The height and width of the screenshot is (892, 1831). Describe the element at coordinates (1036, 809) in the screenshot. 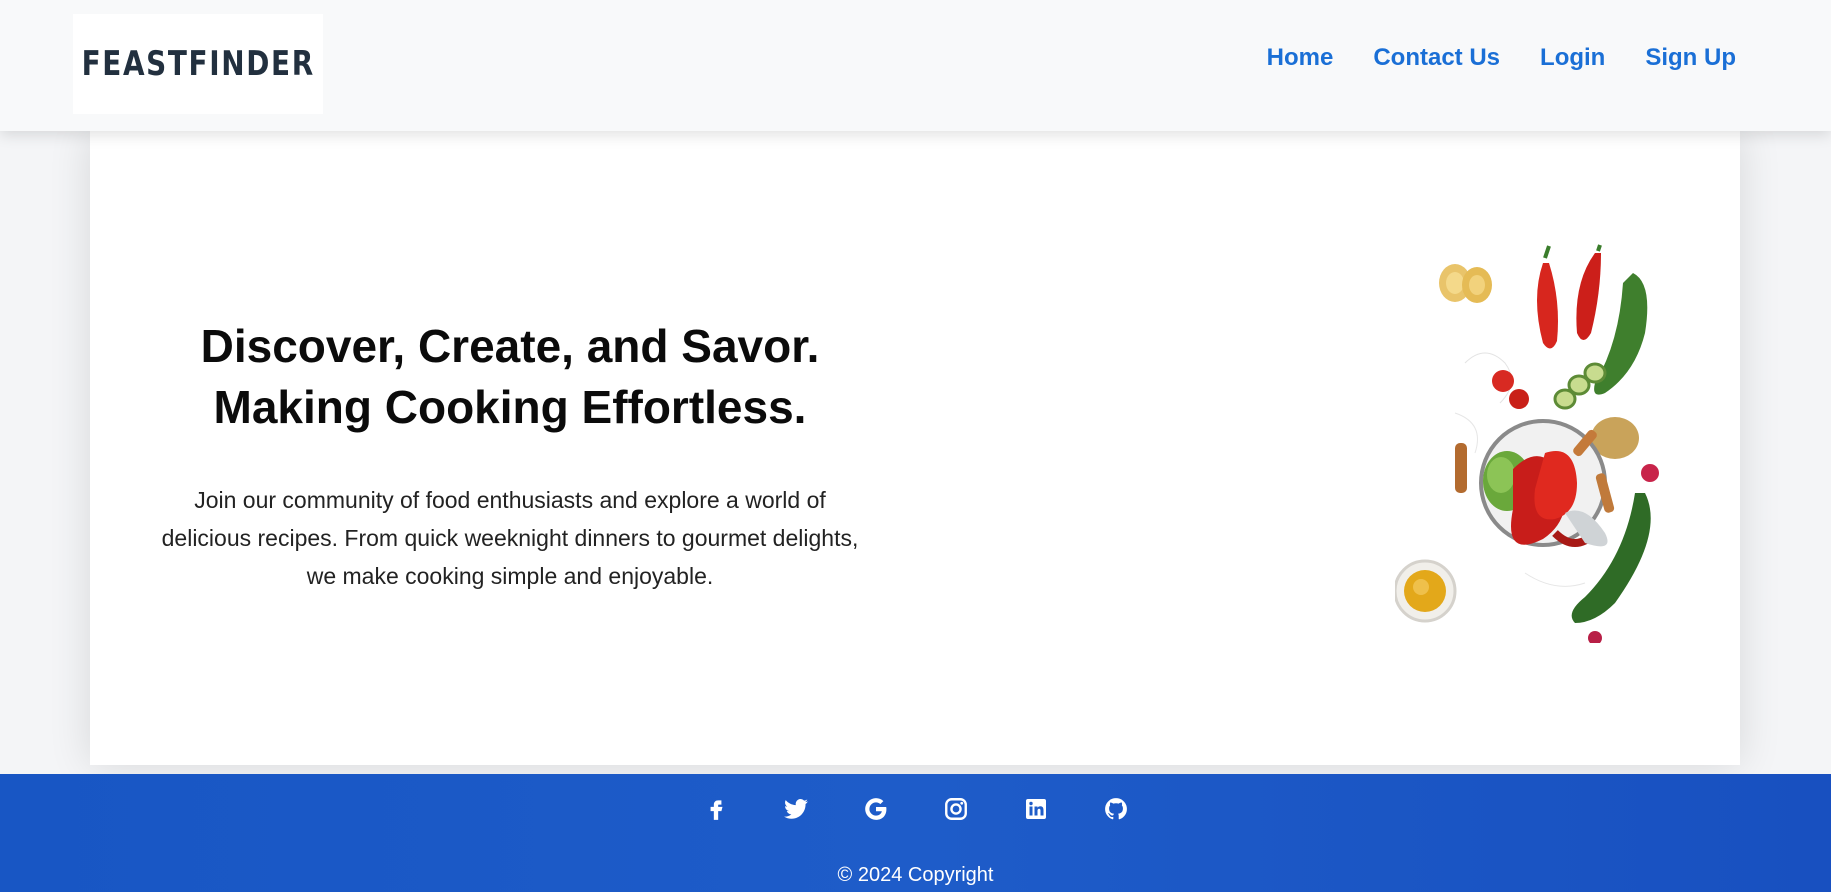

I see `linkedin-icon` at that location.